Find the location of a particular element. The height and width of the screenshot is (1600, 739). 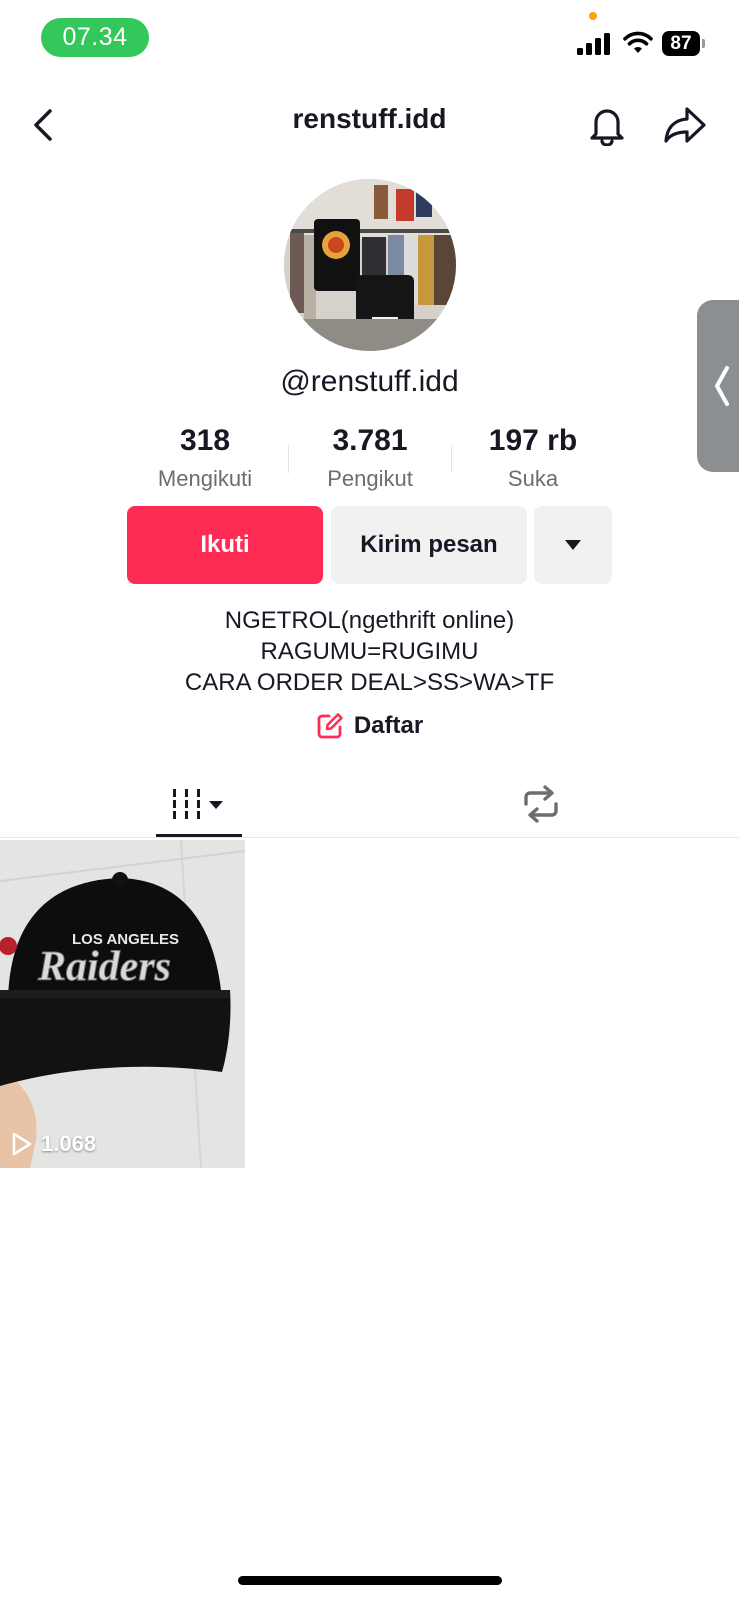

send-message-button: Kirim pesan is located at coordinates (429, 545).